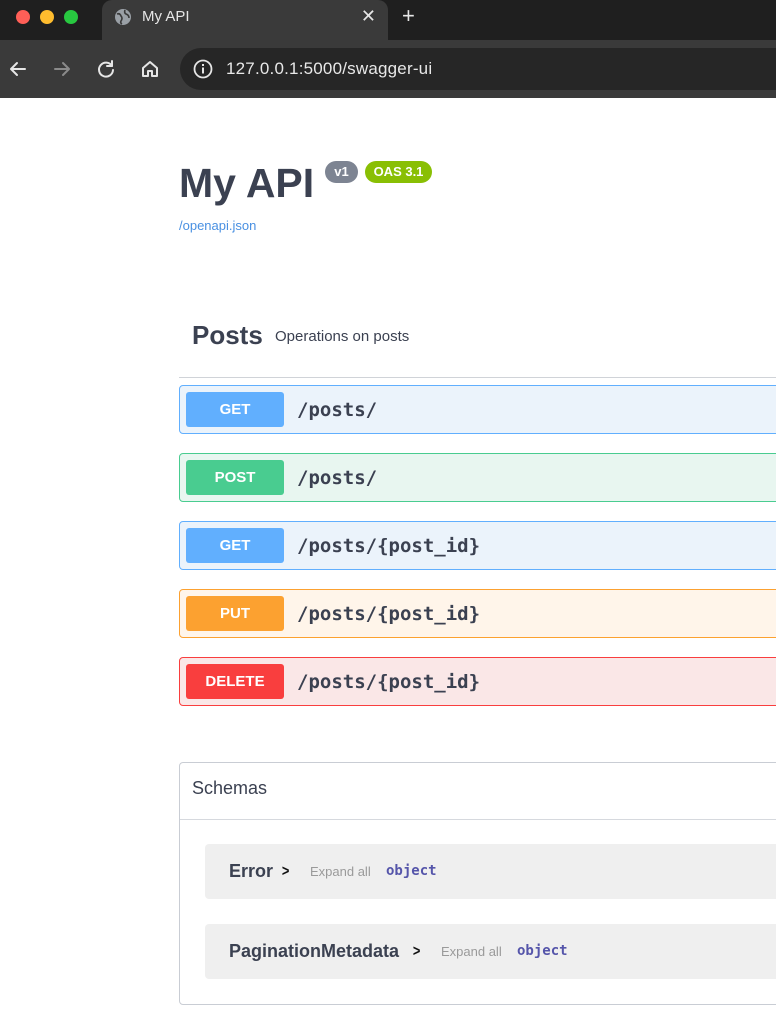 Image resolution: width=776 pixels, height=1036 pixels. Describe the element at coordinates (62, 69) in the screenshot. I see `forward-arrow-icon` at that location.